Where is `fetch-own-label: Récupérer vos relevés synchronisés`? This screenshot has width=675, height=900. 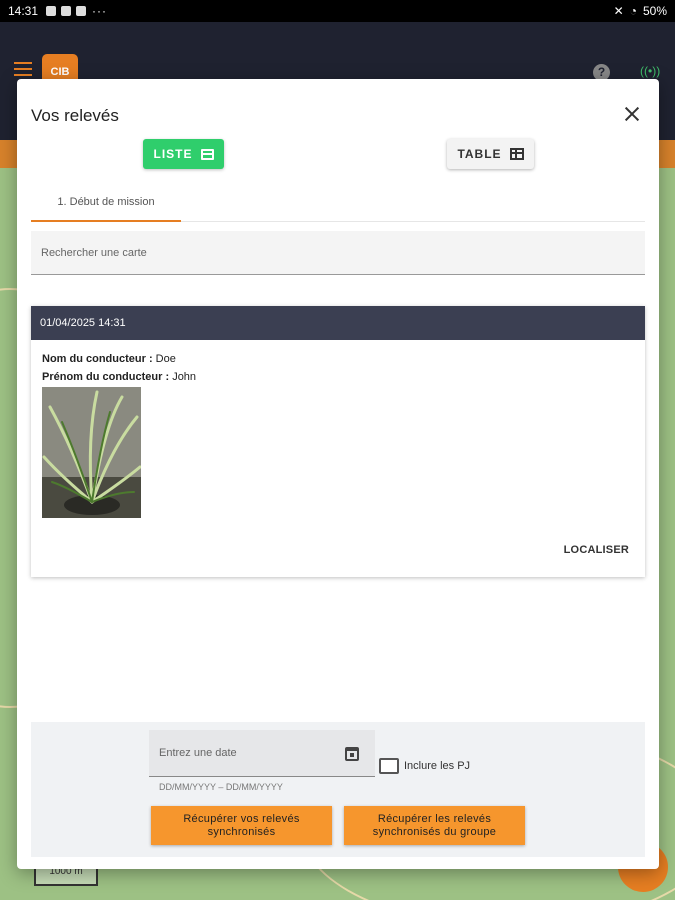
fetch-own-label: Récupérer vos relevés synchronisés is located at coordinates (241, 825).